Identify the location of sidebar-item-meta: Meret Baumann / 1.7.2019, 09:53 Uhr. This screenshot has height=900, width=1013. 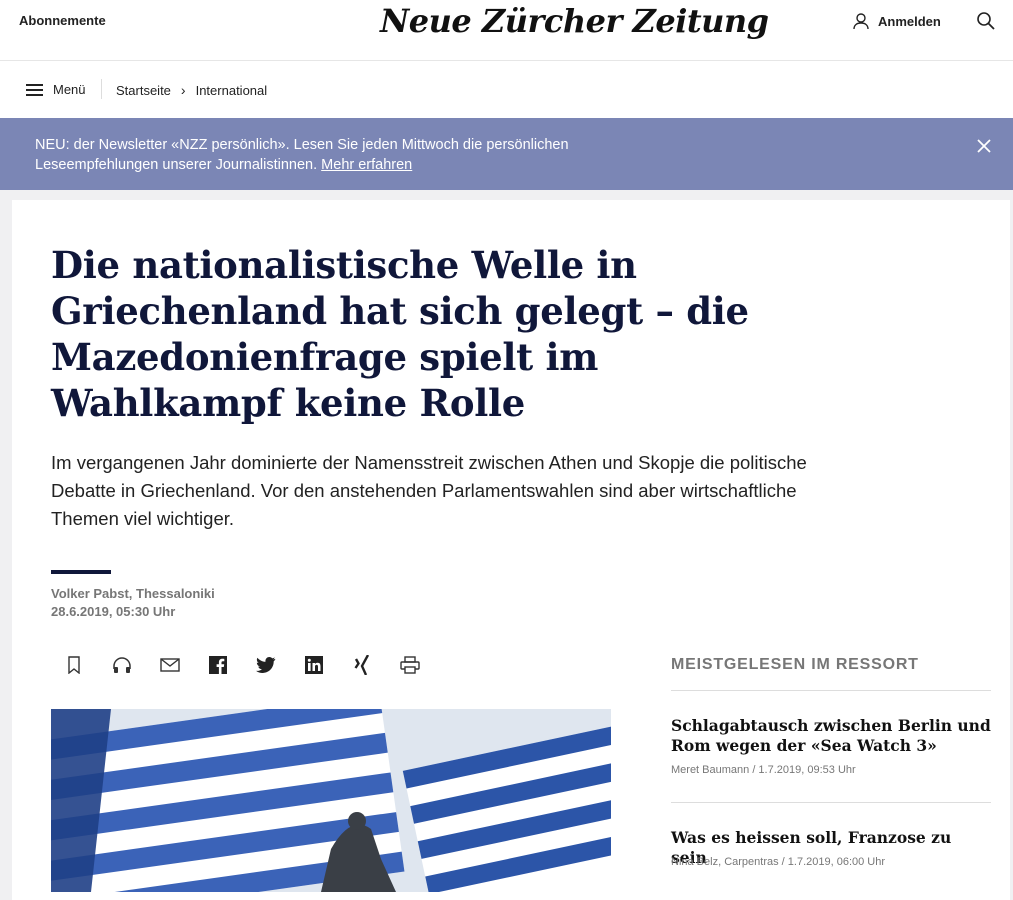
(763, 770).